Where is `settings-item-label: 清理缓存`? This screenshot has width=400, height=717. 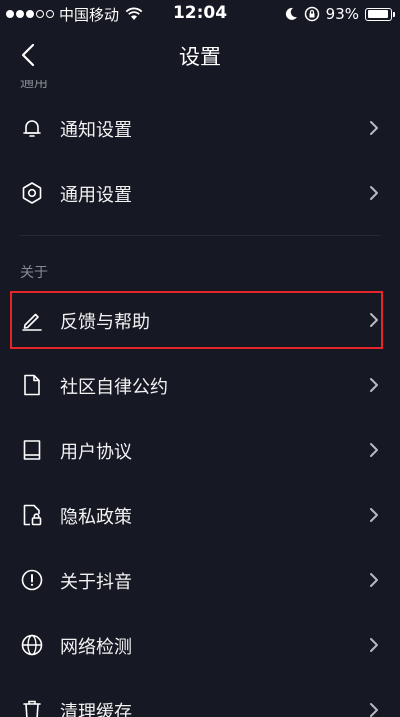 settings-item-label: 清理缓存 is located at coordinates (96, 709).